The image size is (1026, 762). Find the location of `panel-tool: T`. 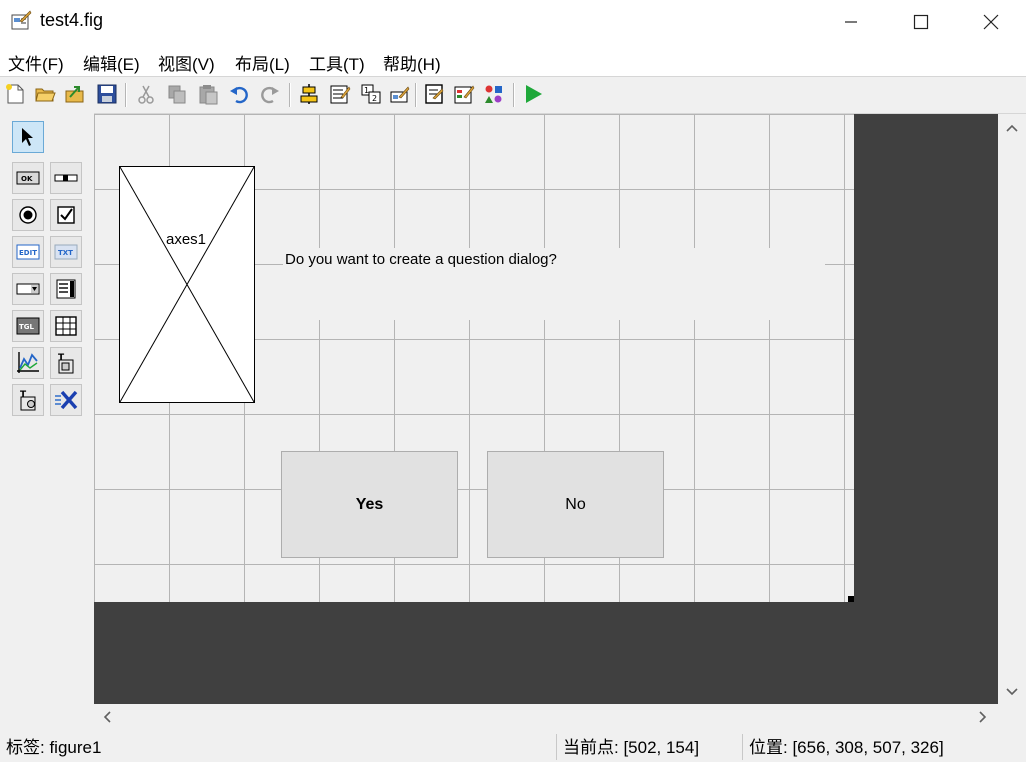

panel-tool: T is located at coordinates (66, 363).